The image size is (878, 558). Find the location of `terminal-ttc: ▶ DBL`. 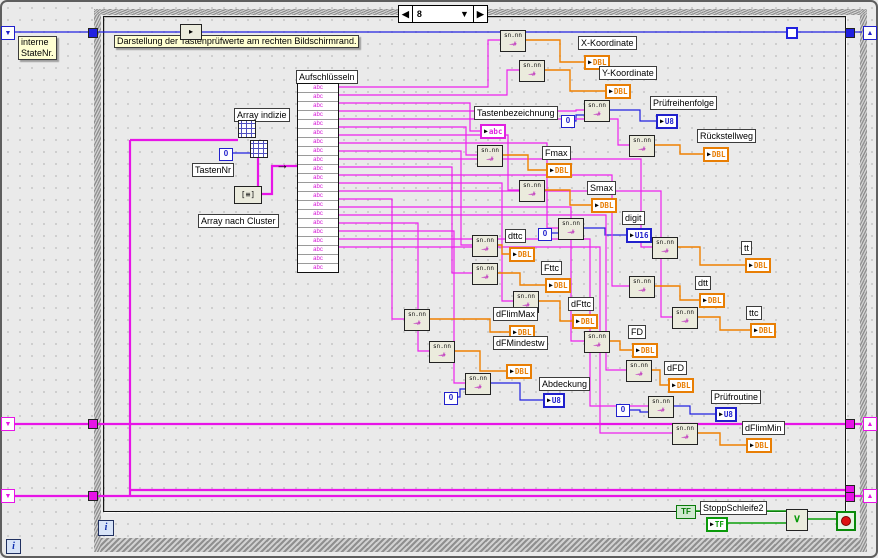

terminal-ttc: ▶ DBL is located at coordinates (763, 330).